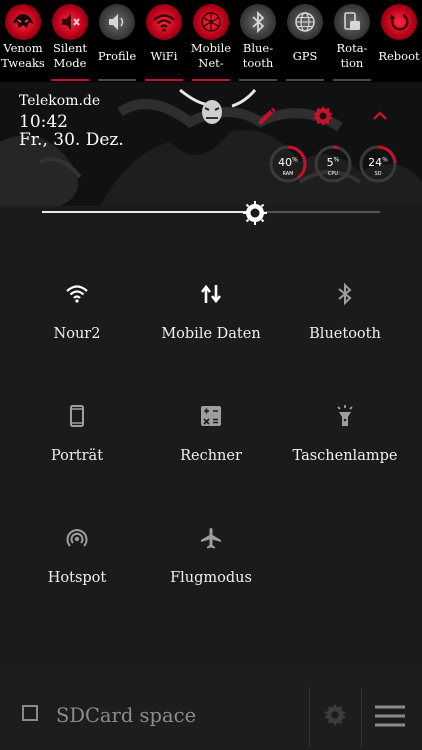  Describe the element at coordinates (23, 63) in the screenshot. I see `toggle-label-line2: Tweaks` at that location.